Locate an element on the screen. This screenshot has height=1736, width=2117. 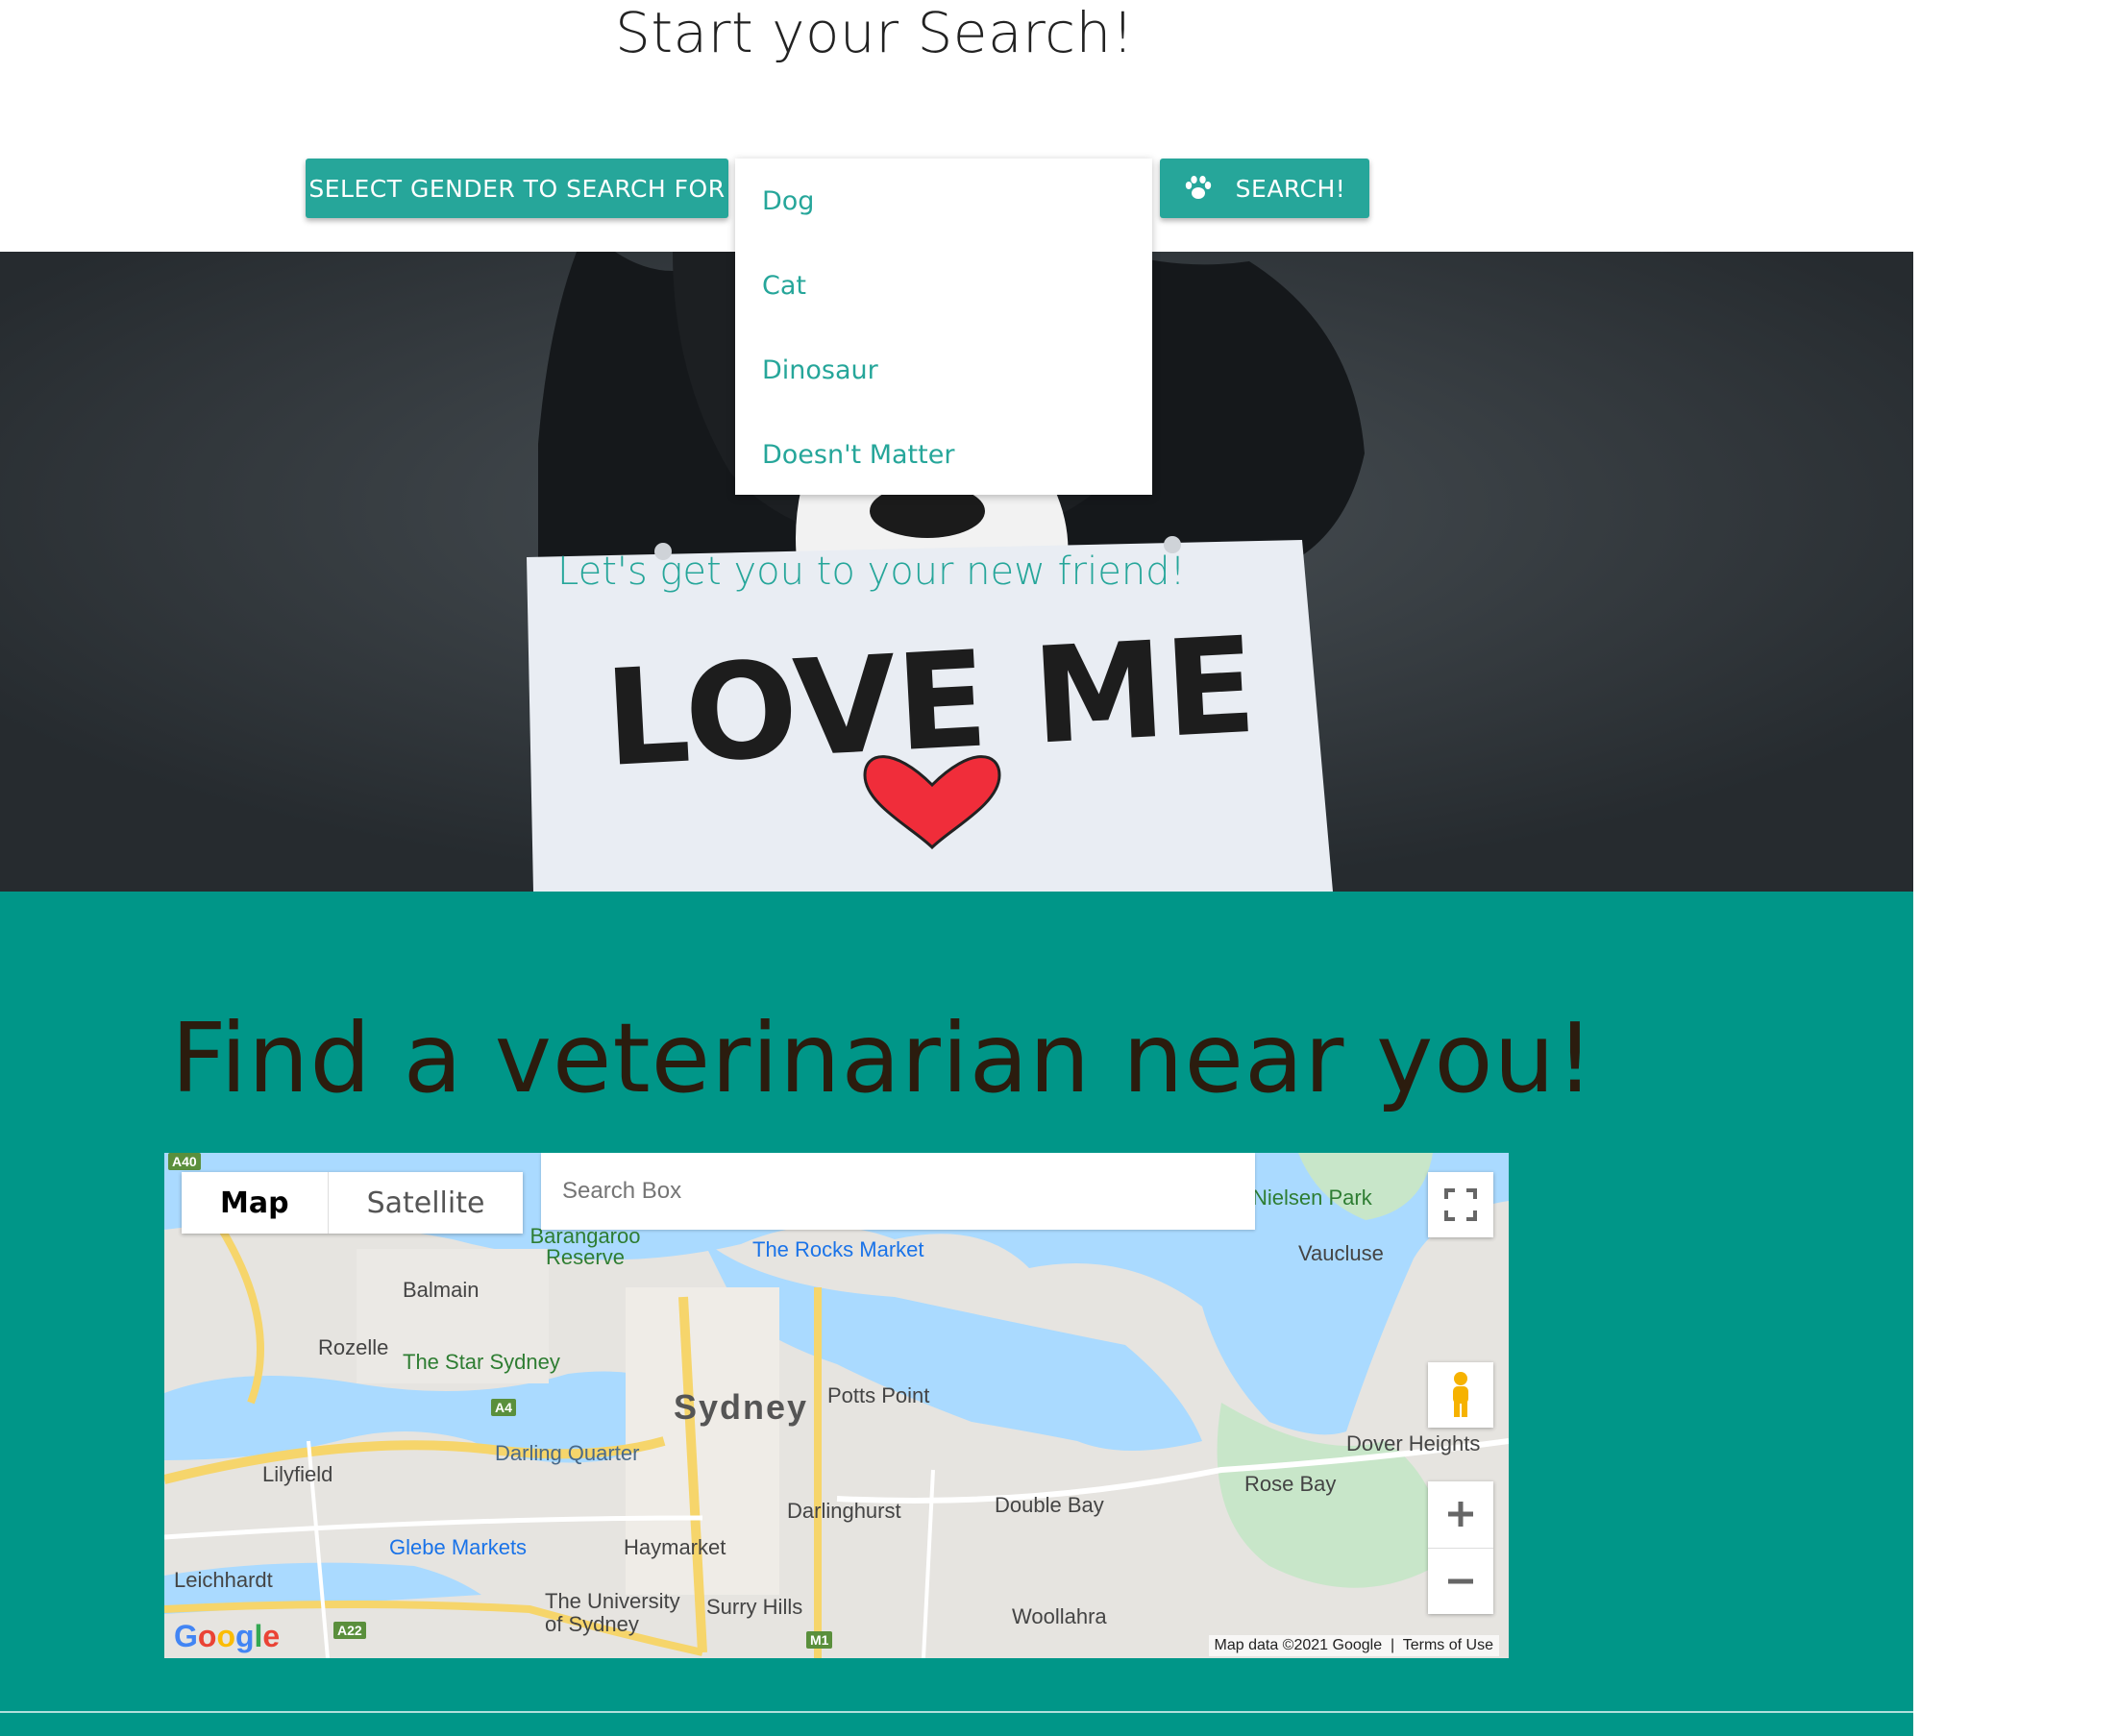
dropdown-option-dog: Dog is located at coordinates (944, 201).